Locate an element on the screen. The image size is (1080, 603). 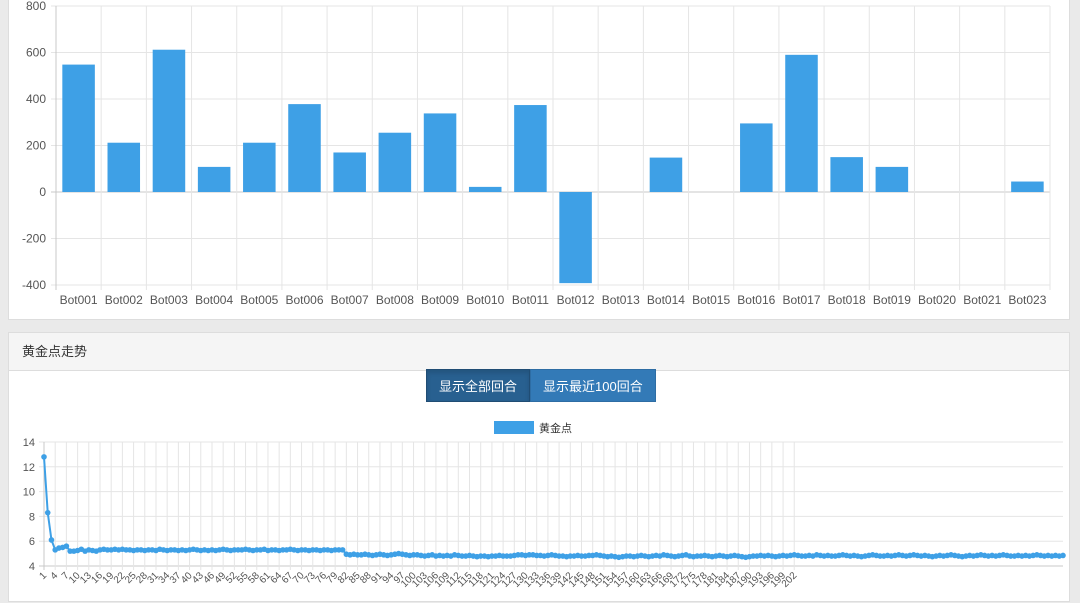
x-tick-label: Bot011 is located at coordinates (530, 300).